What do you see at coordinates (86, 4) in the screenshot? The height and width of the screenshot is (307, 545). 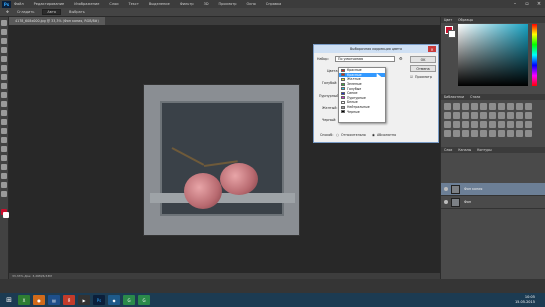 I see `menu-image: Изображение` at bounding box center [86, 4].